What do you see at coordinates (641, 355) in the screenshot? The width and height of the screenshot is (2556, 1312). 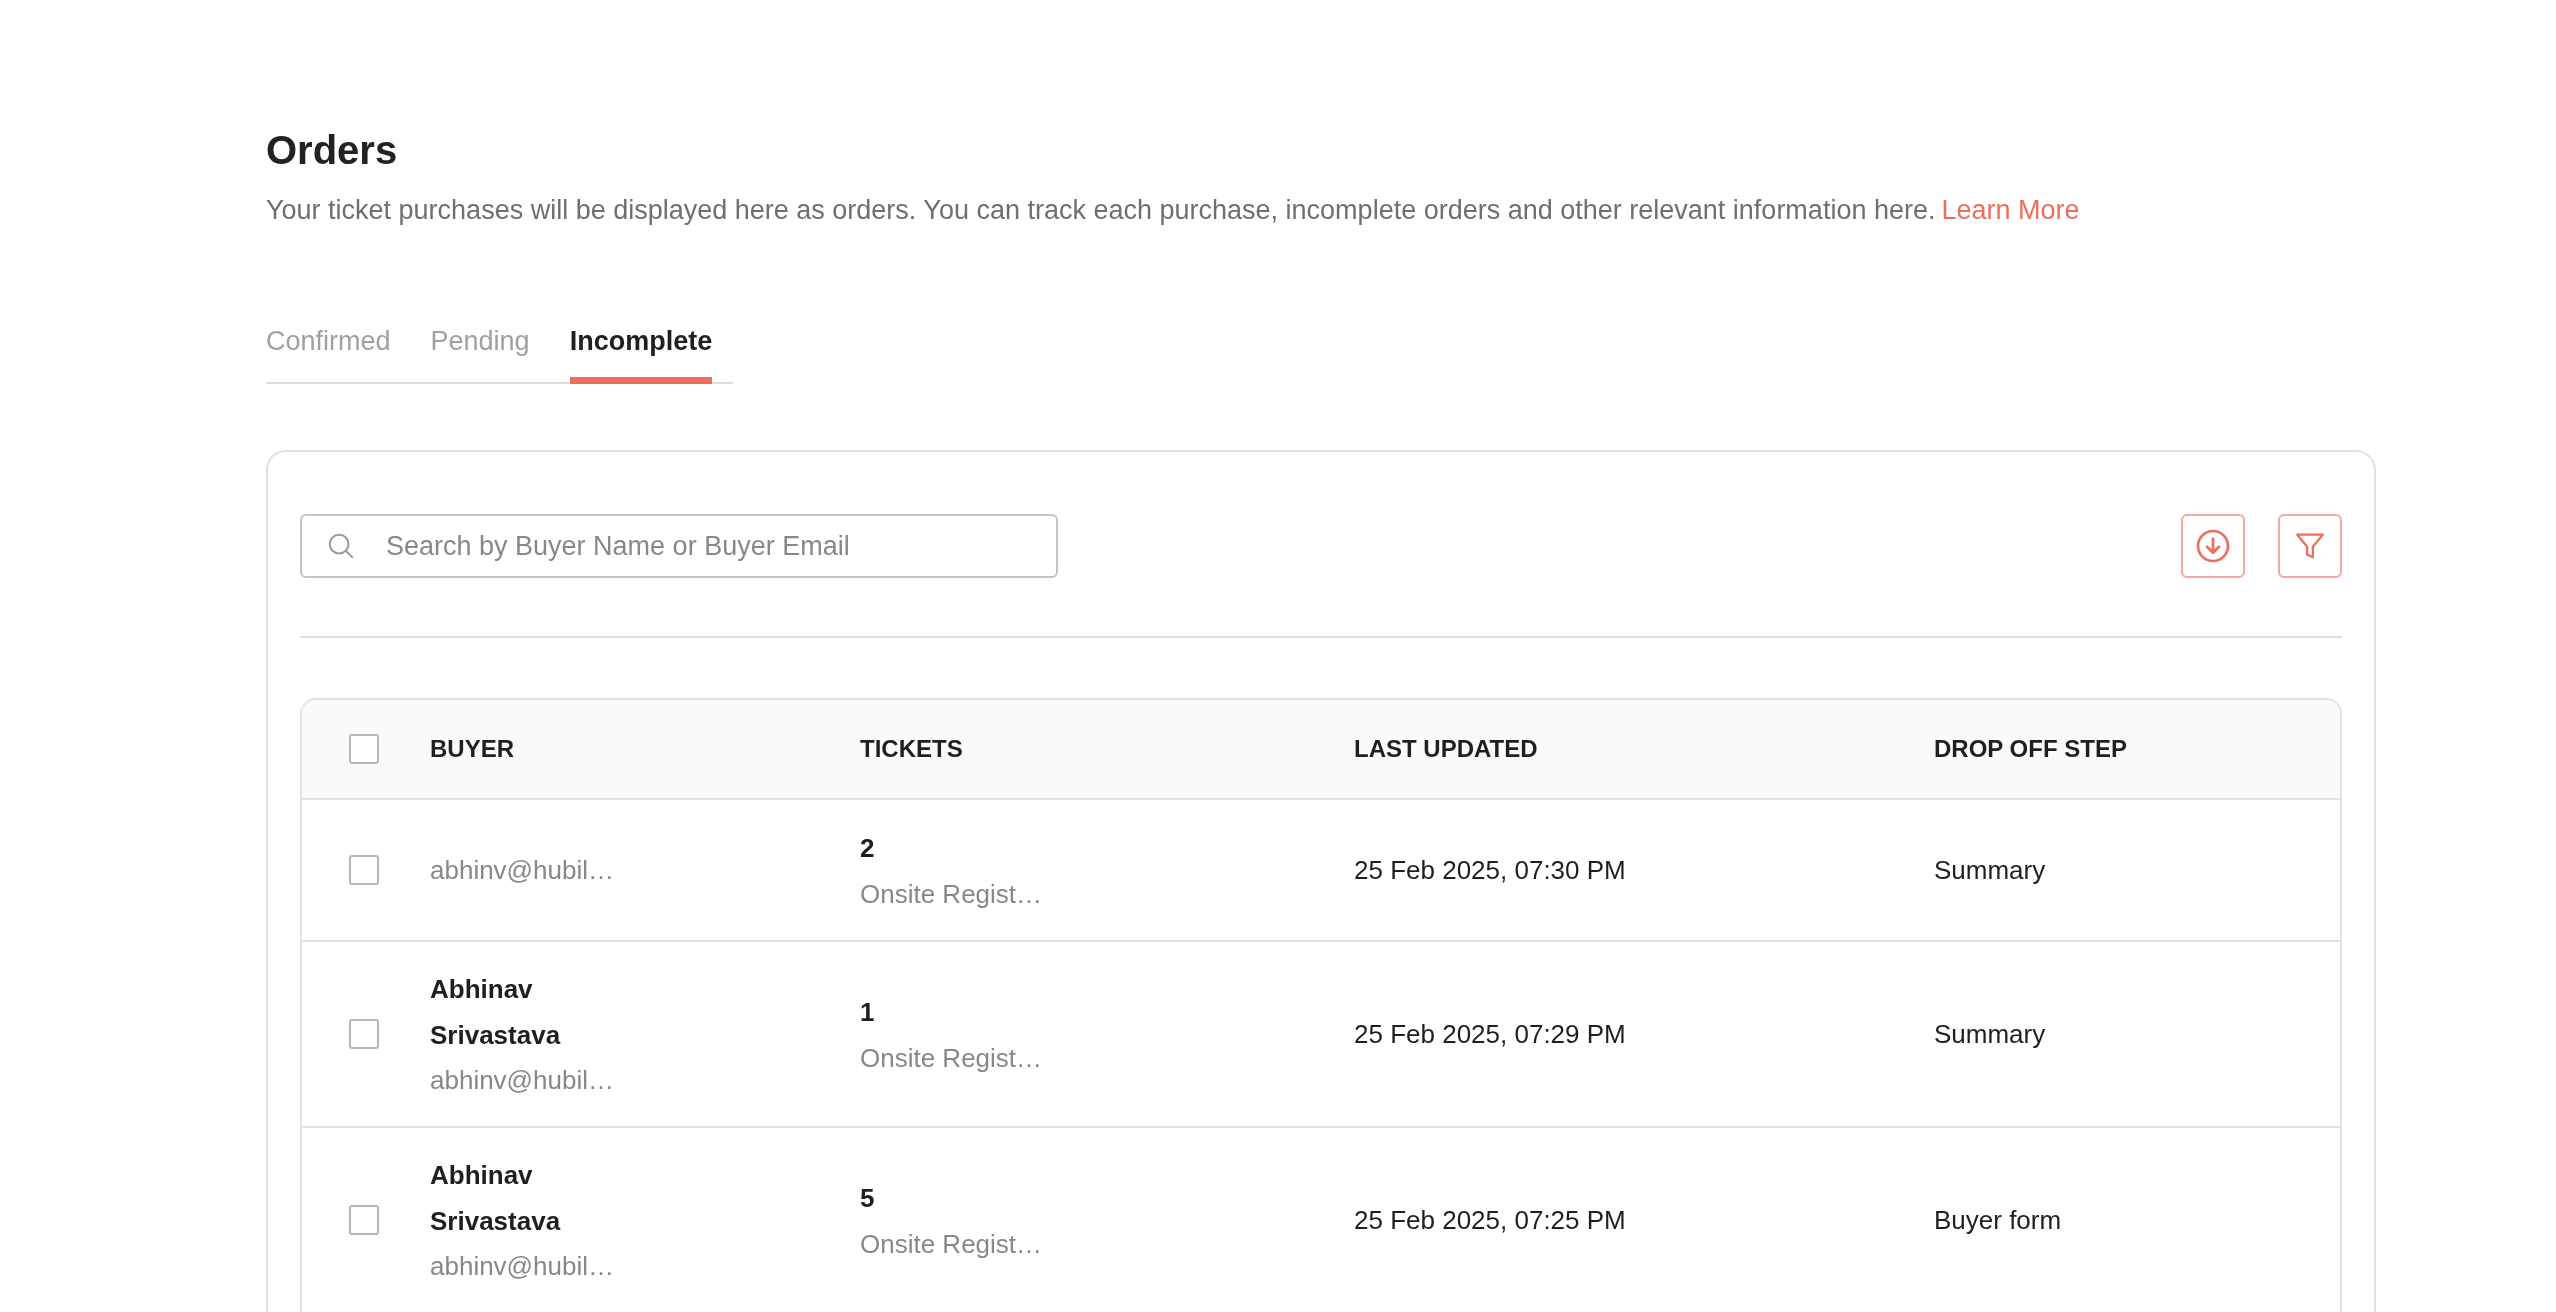 I see `tab: Incomplete` at bounding box center [641, 355].